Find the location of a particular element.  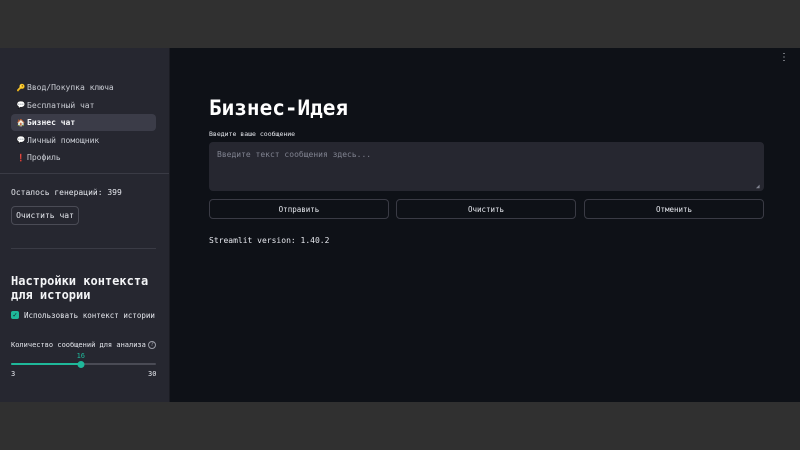

sidebar-item-label: Бесплатный чат is located at coordinates (61, 105).